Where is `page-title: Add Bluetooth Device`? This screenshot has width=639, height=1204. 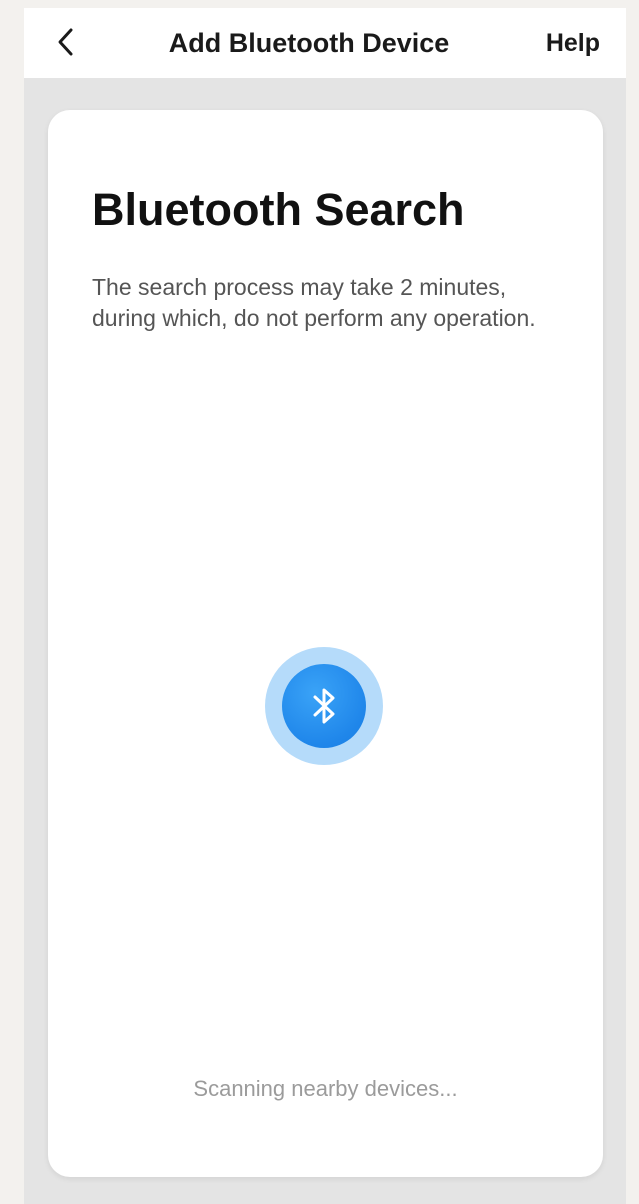 page-title: Add Bluetooth Device is located at coordinates (309, 43).